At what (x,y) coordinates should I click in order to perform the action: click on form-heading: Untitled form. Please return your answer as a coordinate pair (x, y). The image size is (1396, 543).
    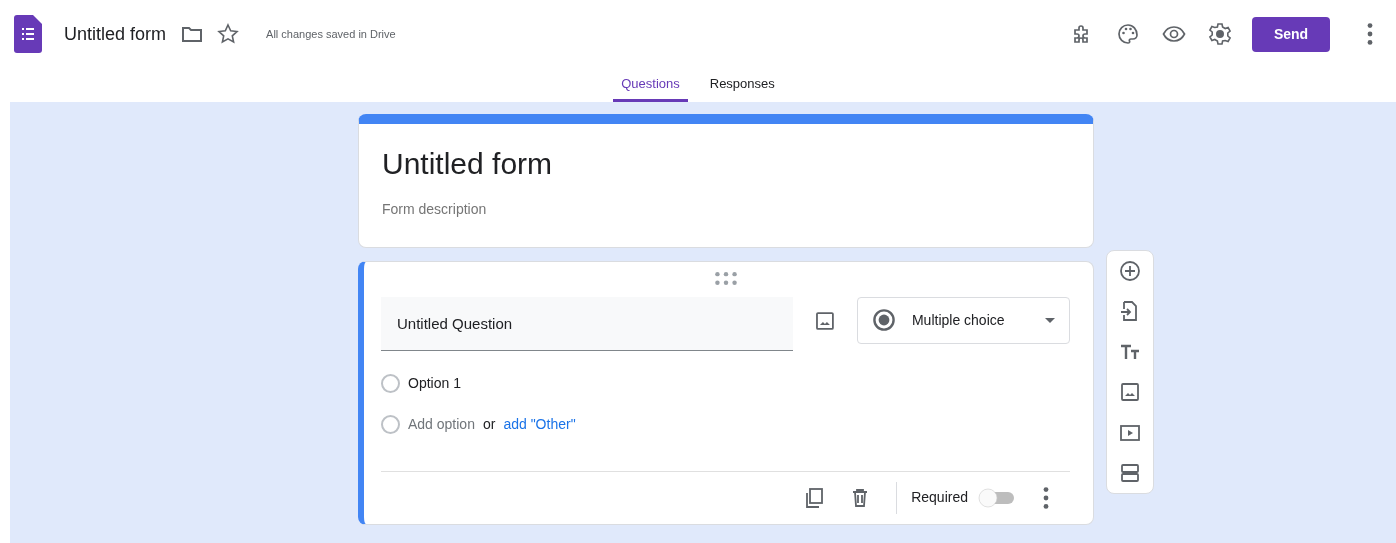
    Looking at the image, I should click on (726, 164).